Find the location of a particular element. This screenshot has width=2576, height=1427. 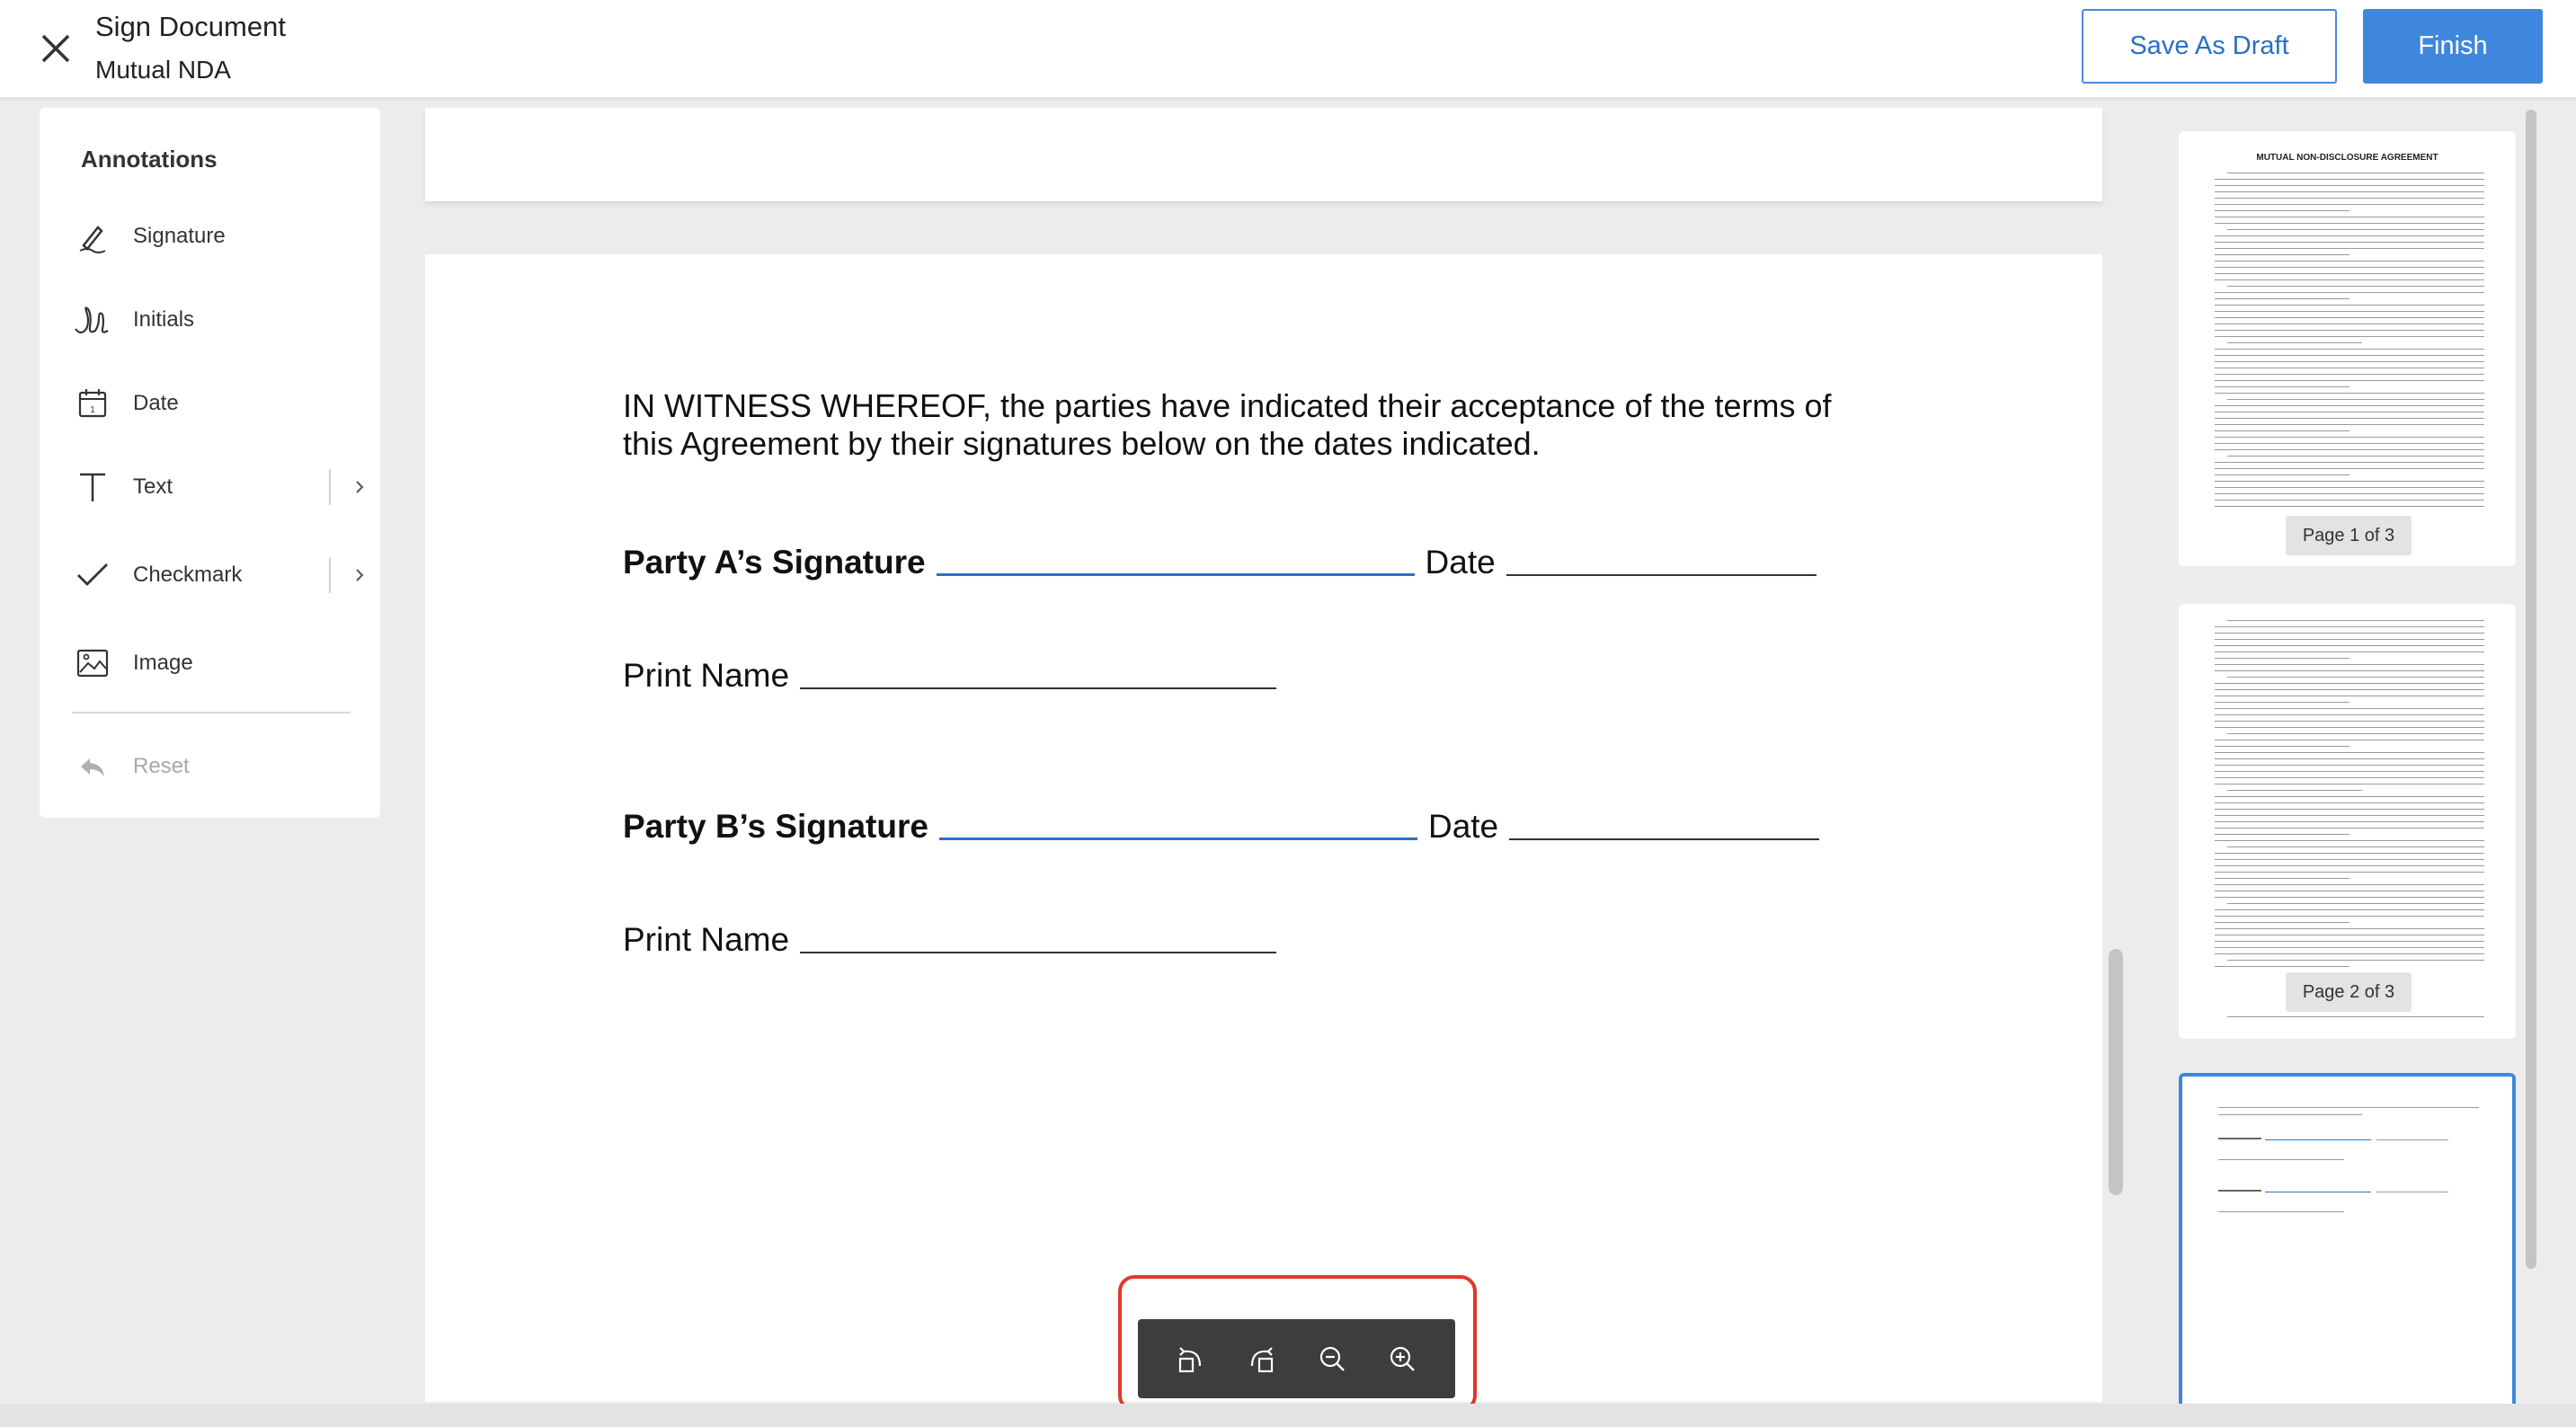

party-b-signature-label: Party B’s Signature is located at coordinates (775, 826).